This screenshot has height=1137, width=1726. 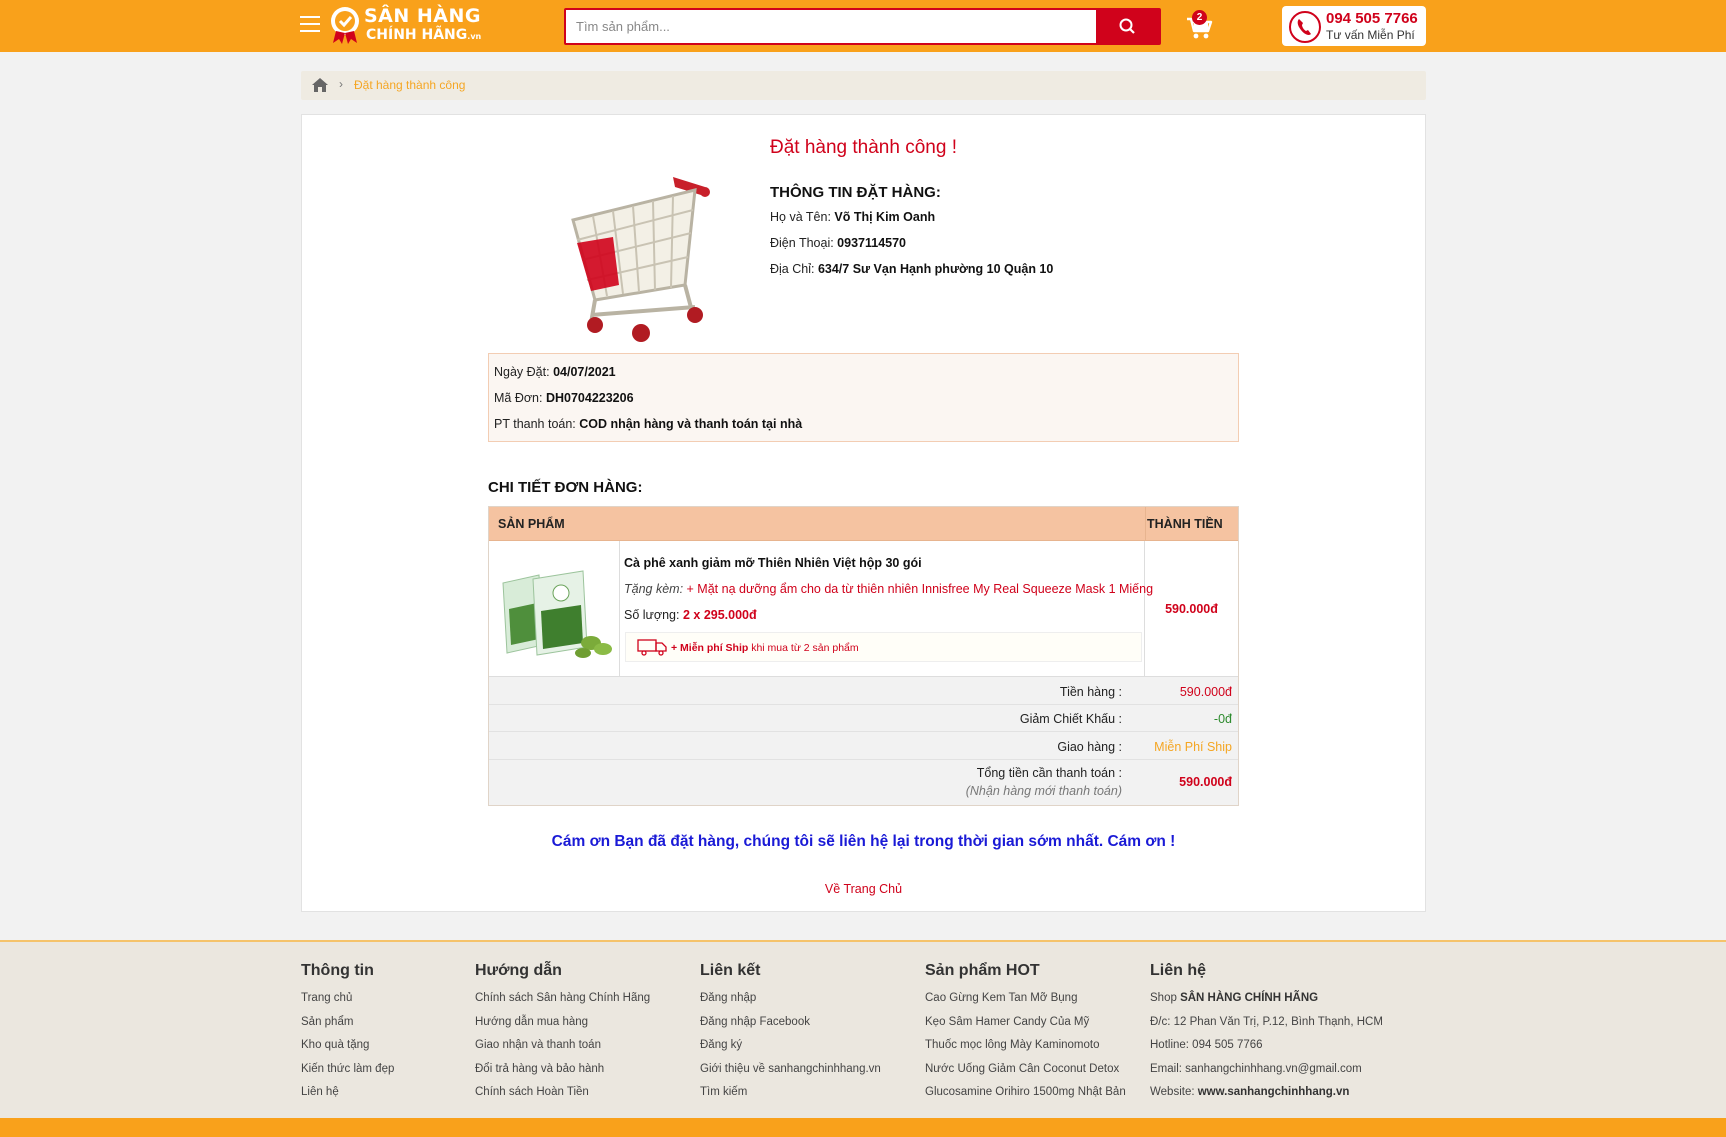 I want to click on hotline-subtitle: Tư vấn Miễn Phí, so click(x=1370, y=35).